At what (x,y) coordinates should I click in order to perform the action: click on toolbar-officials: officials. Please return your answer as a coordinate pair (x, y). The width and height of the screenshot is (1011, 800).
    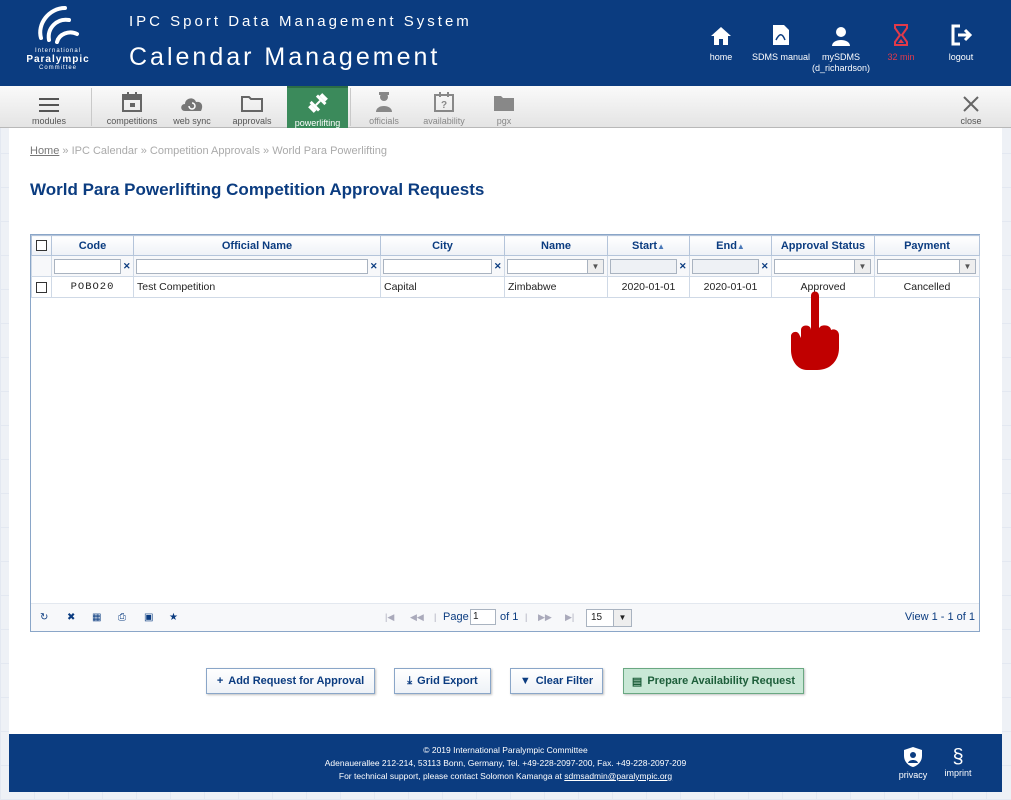
    Looking at the image, I should click on (384, 107).